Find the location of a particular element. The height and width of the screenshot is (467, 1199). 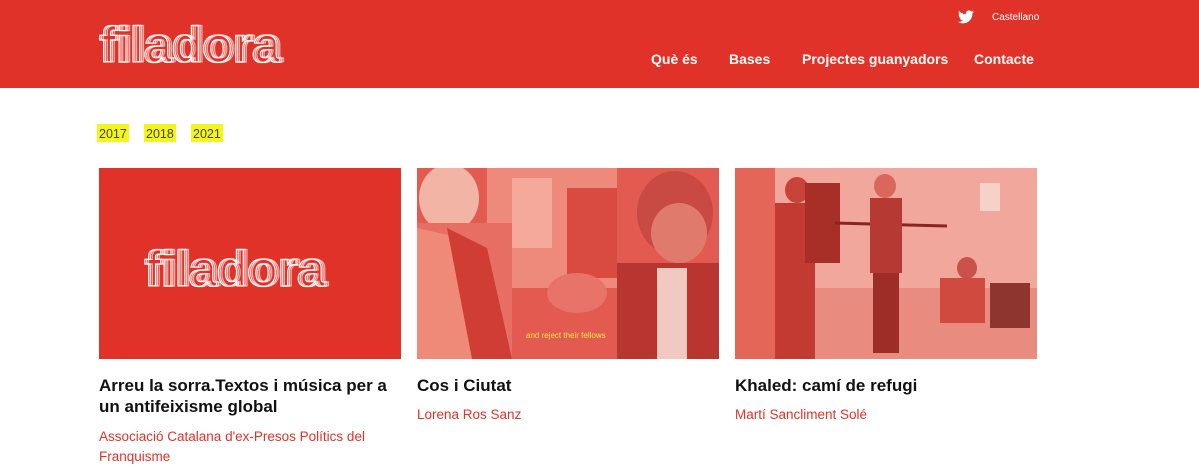

nav-que-es: Què és is located at coordinates (674, 60).